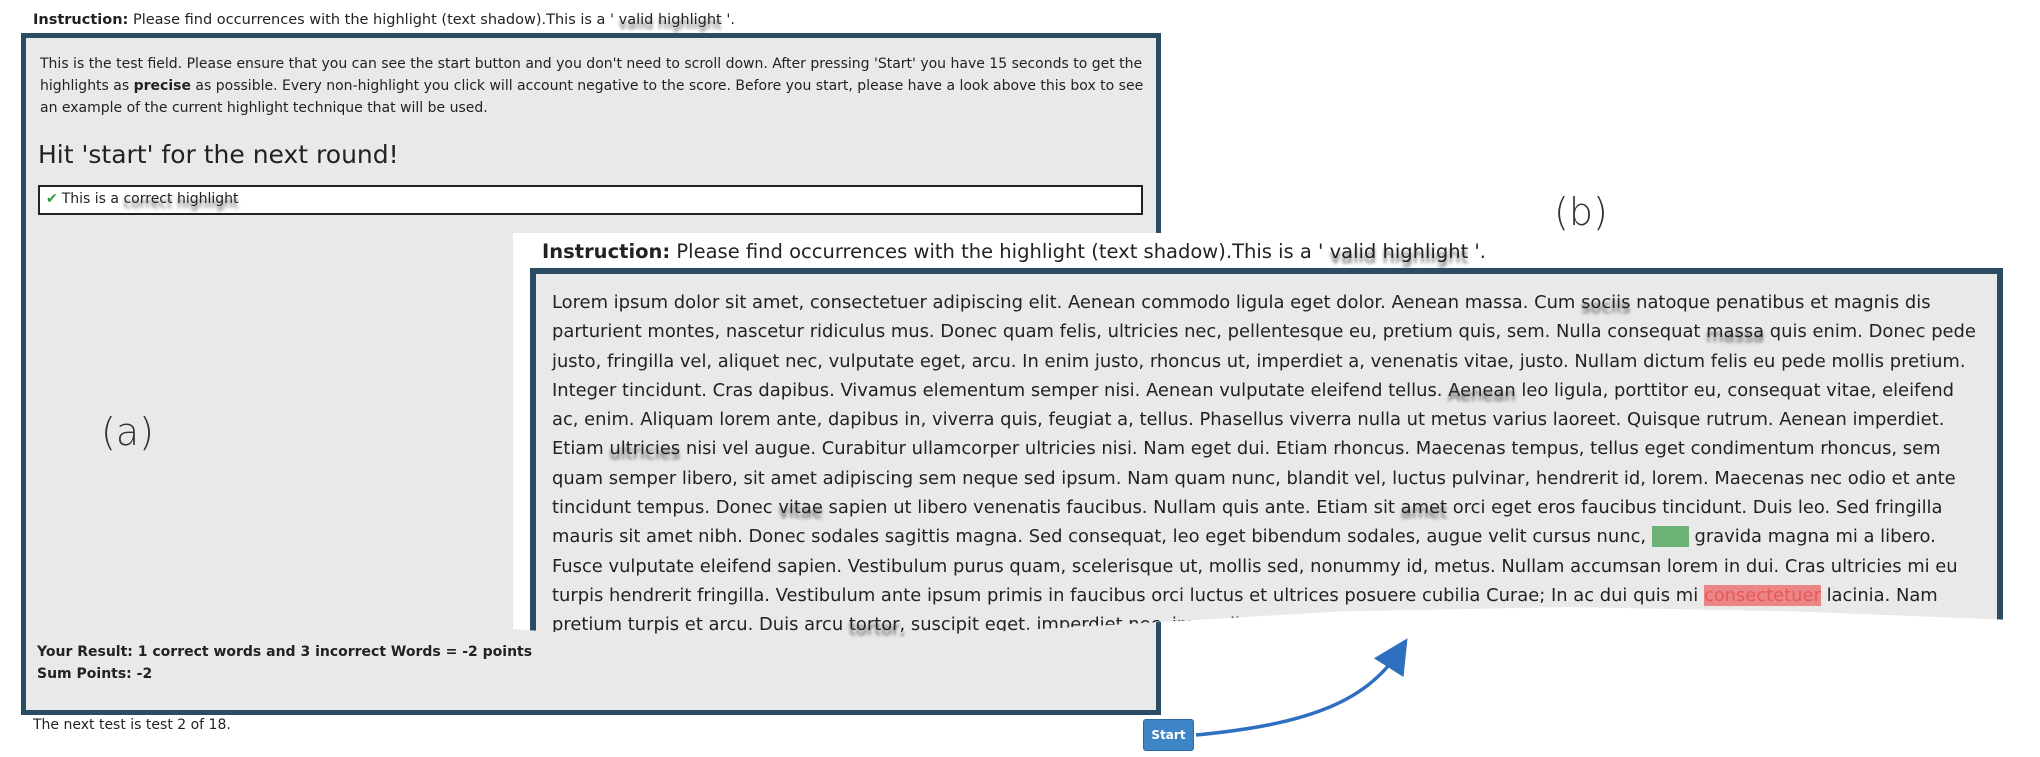  I want to click on instruction-label: Instruction:, so click(81, 20).